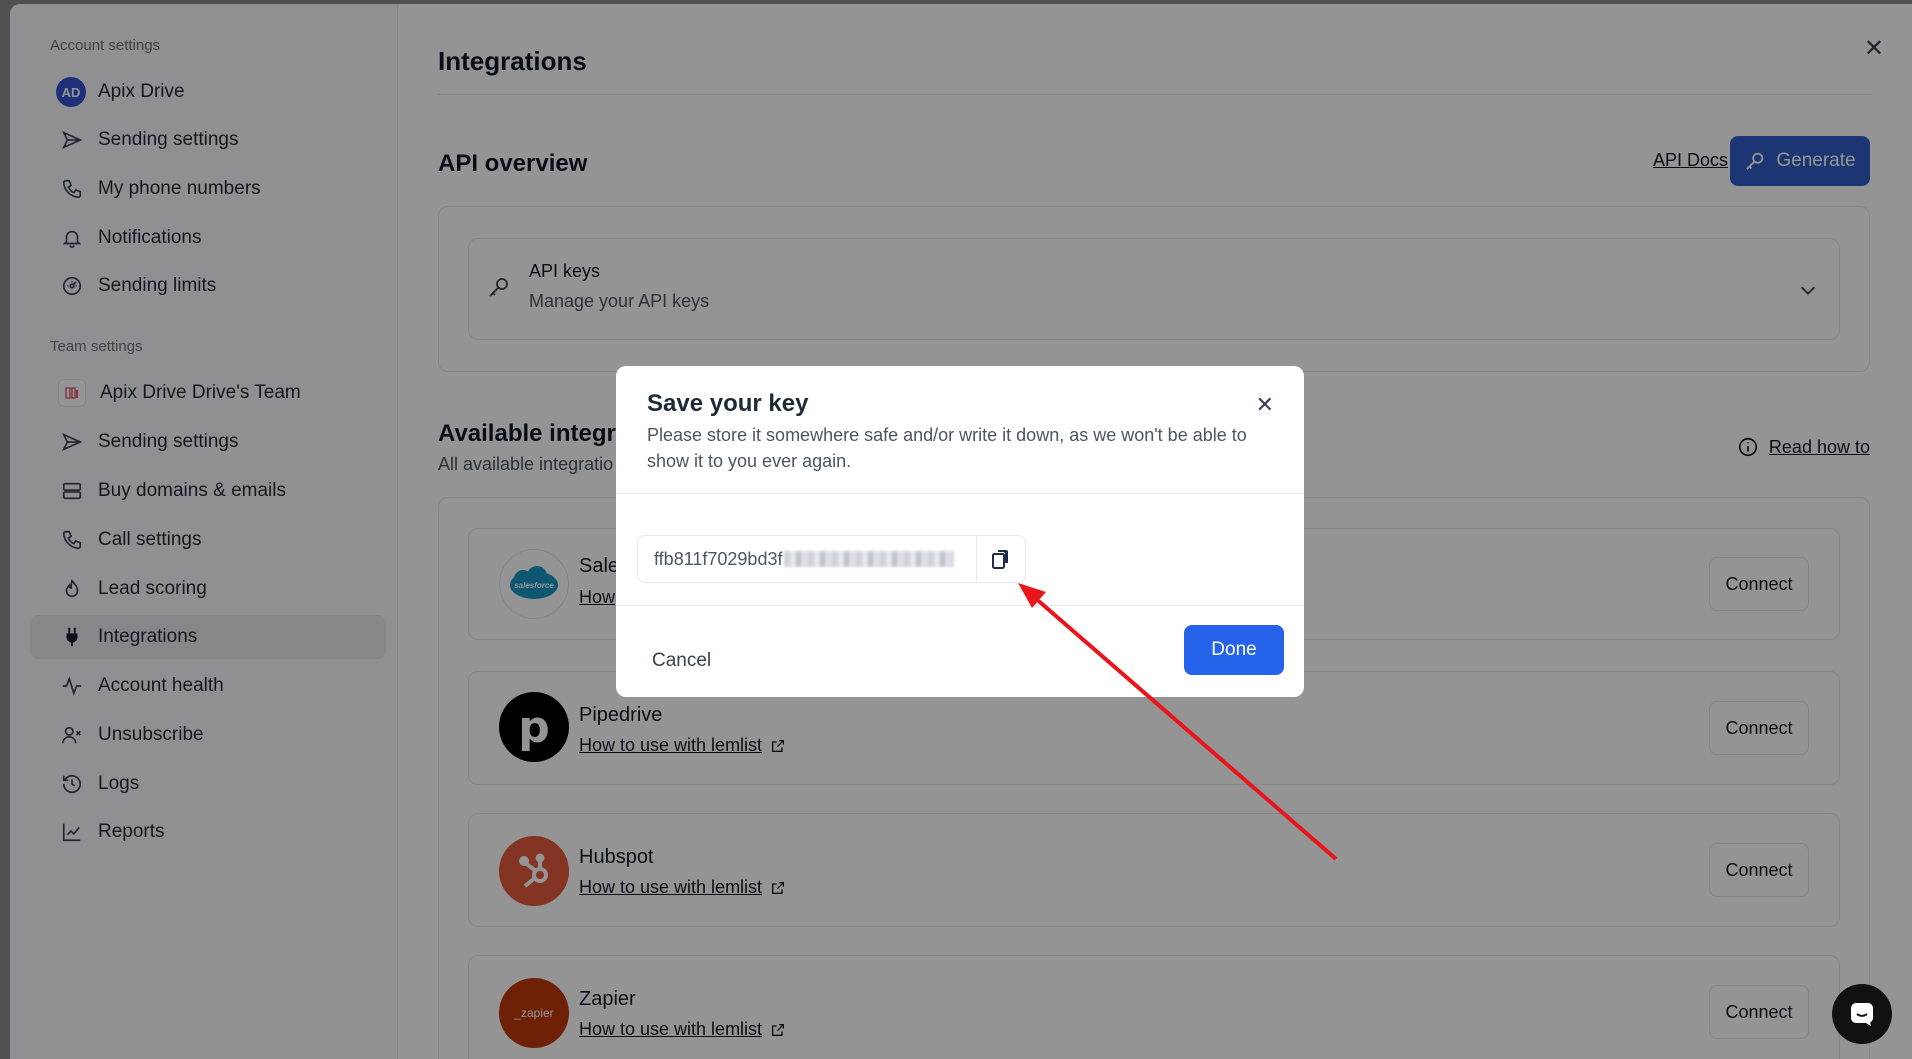 The height and width of the screenshot is (1059, 1912). I want to click on api-key-field: ffb811f7029bd3f, so click(807, 559).